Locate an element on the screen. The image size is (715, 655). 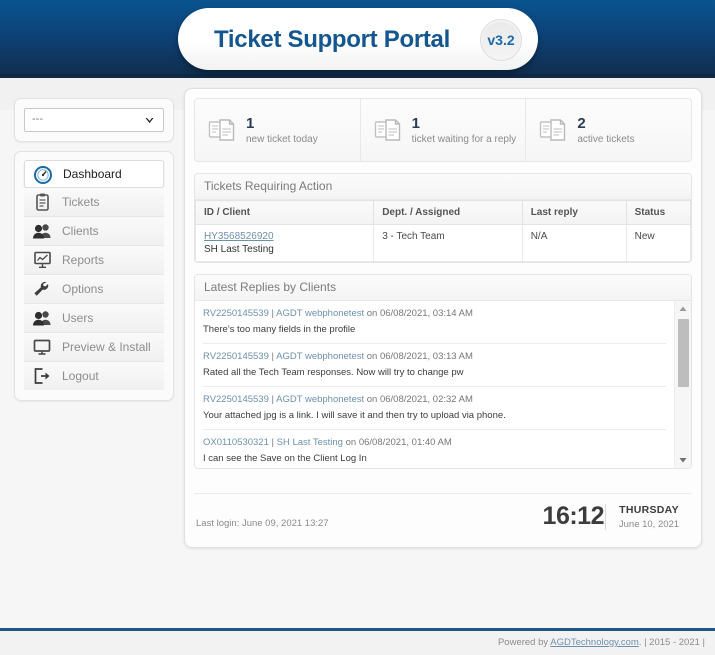
sidebar-item-label: Tickets is located at coordinates (81, 202).